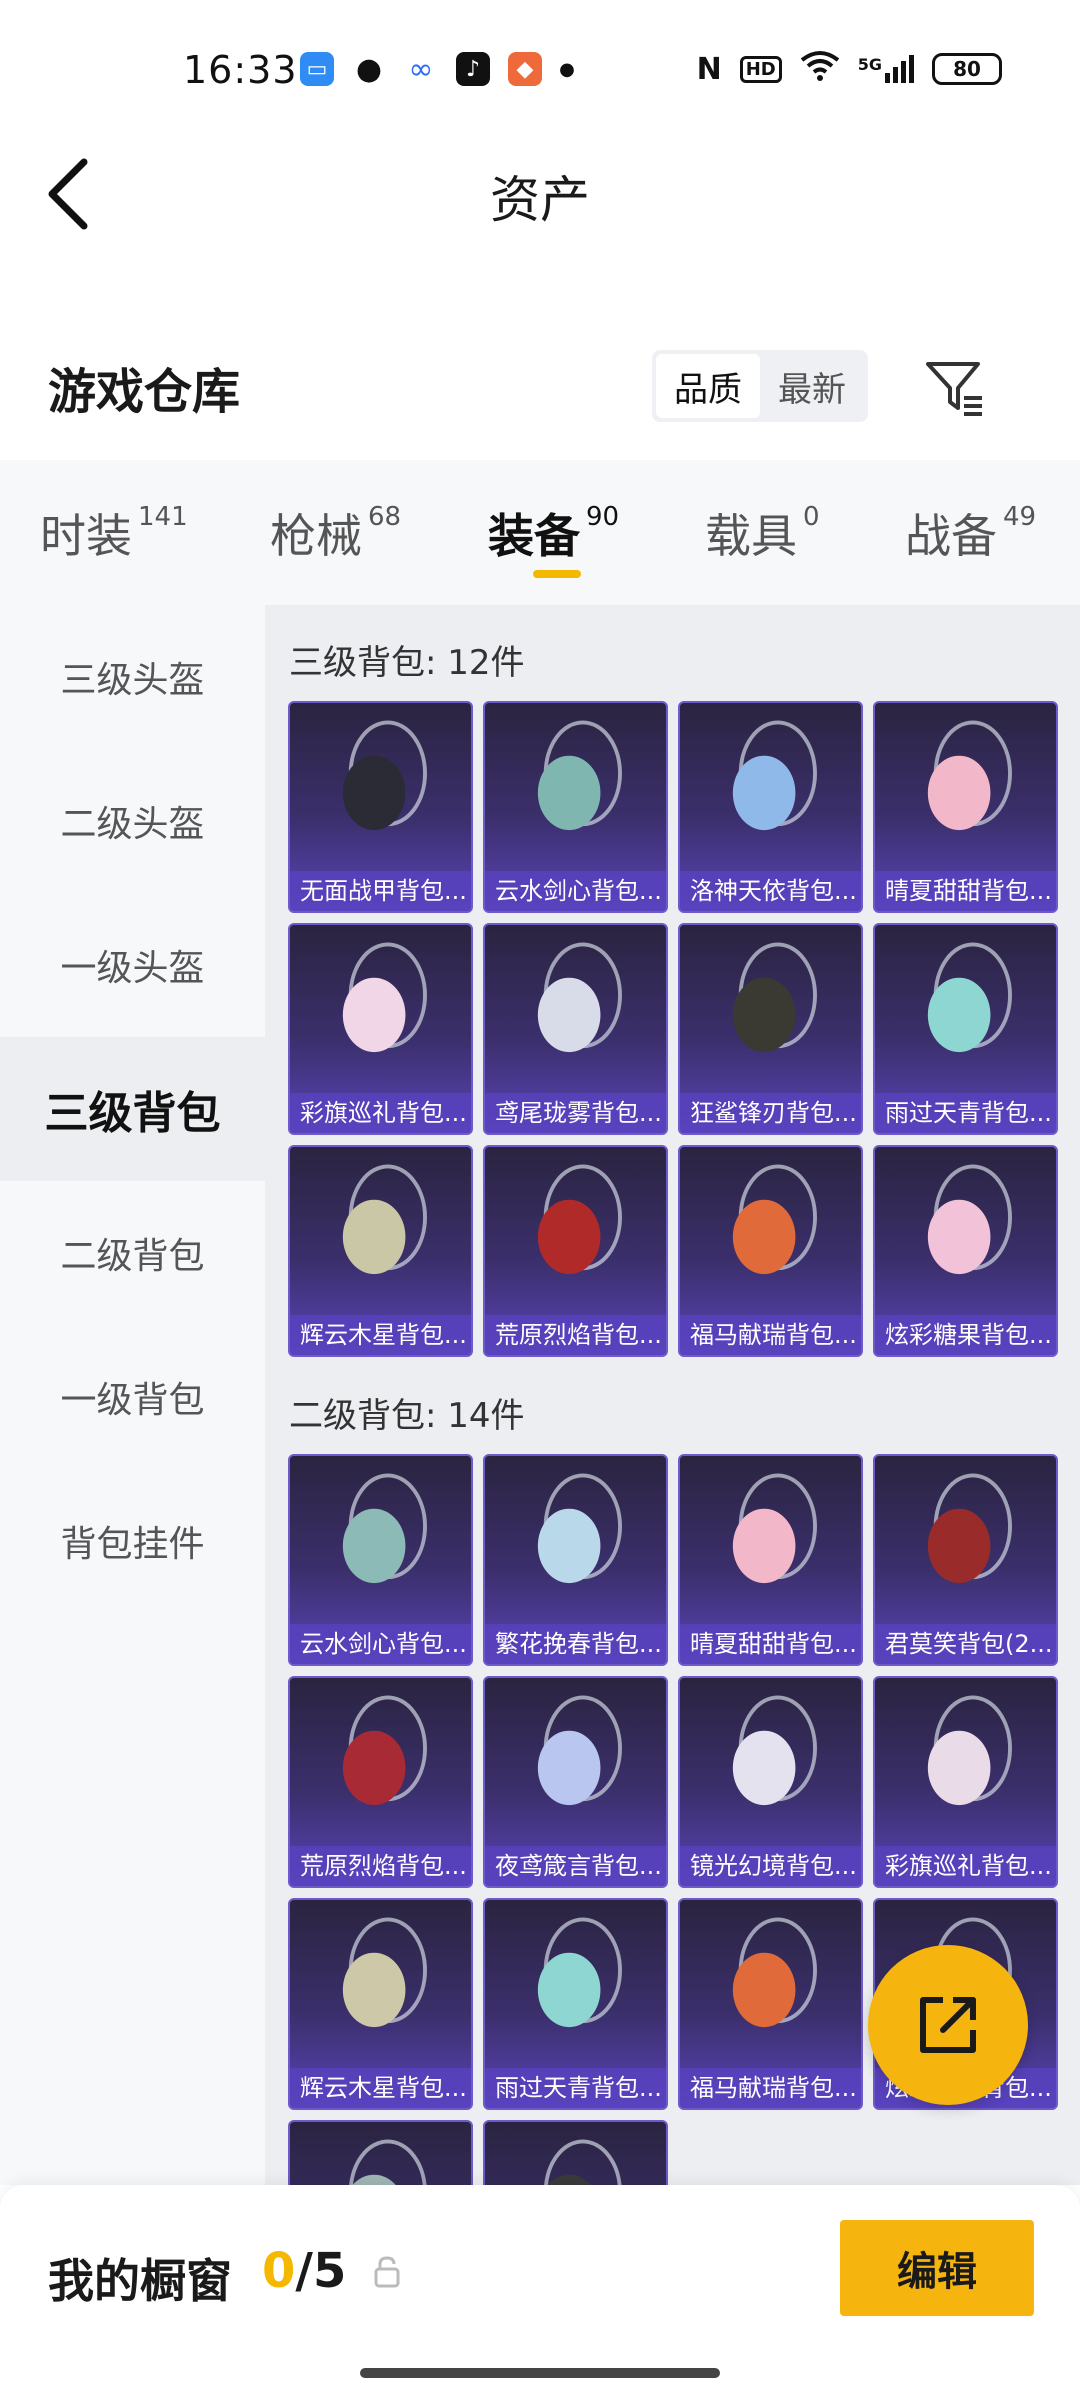 This screenshot has width=1080, height=2400. What do you see at coordinates (140, 2281) in the screenshot?
I see `showcase-label: 我的橱窗` at bounding box center [140, 2281].